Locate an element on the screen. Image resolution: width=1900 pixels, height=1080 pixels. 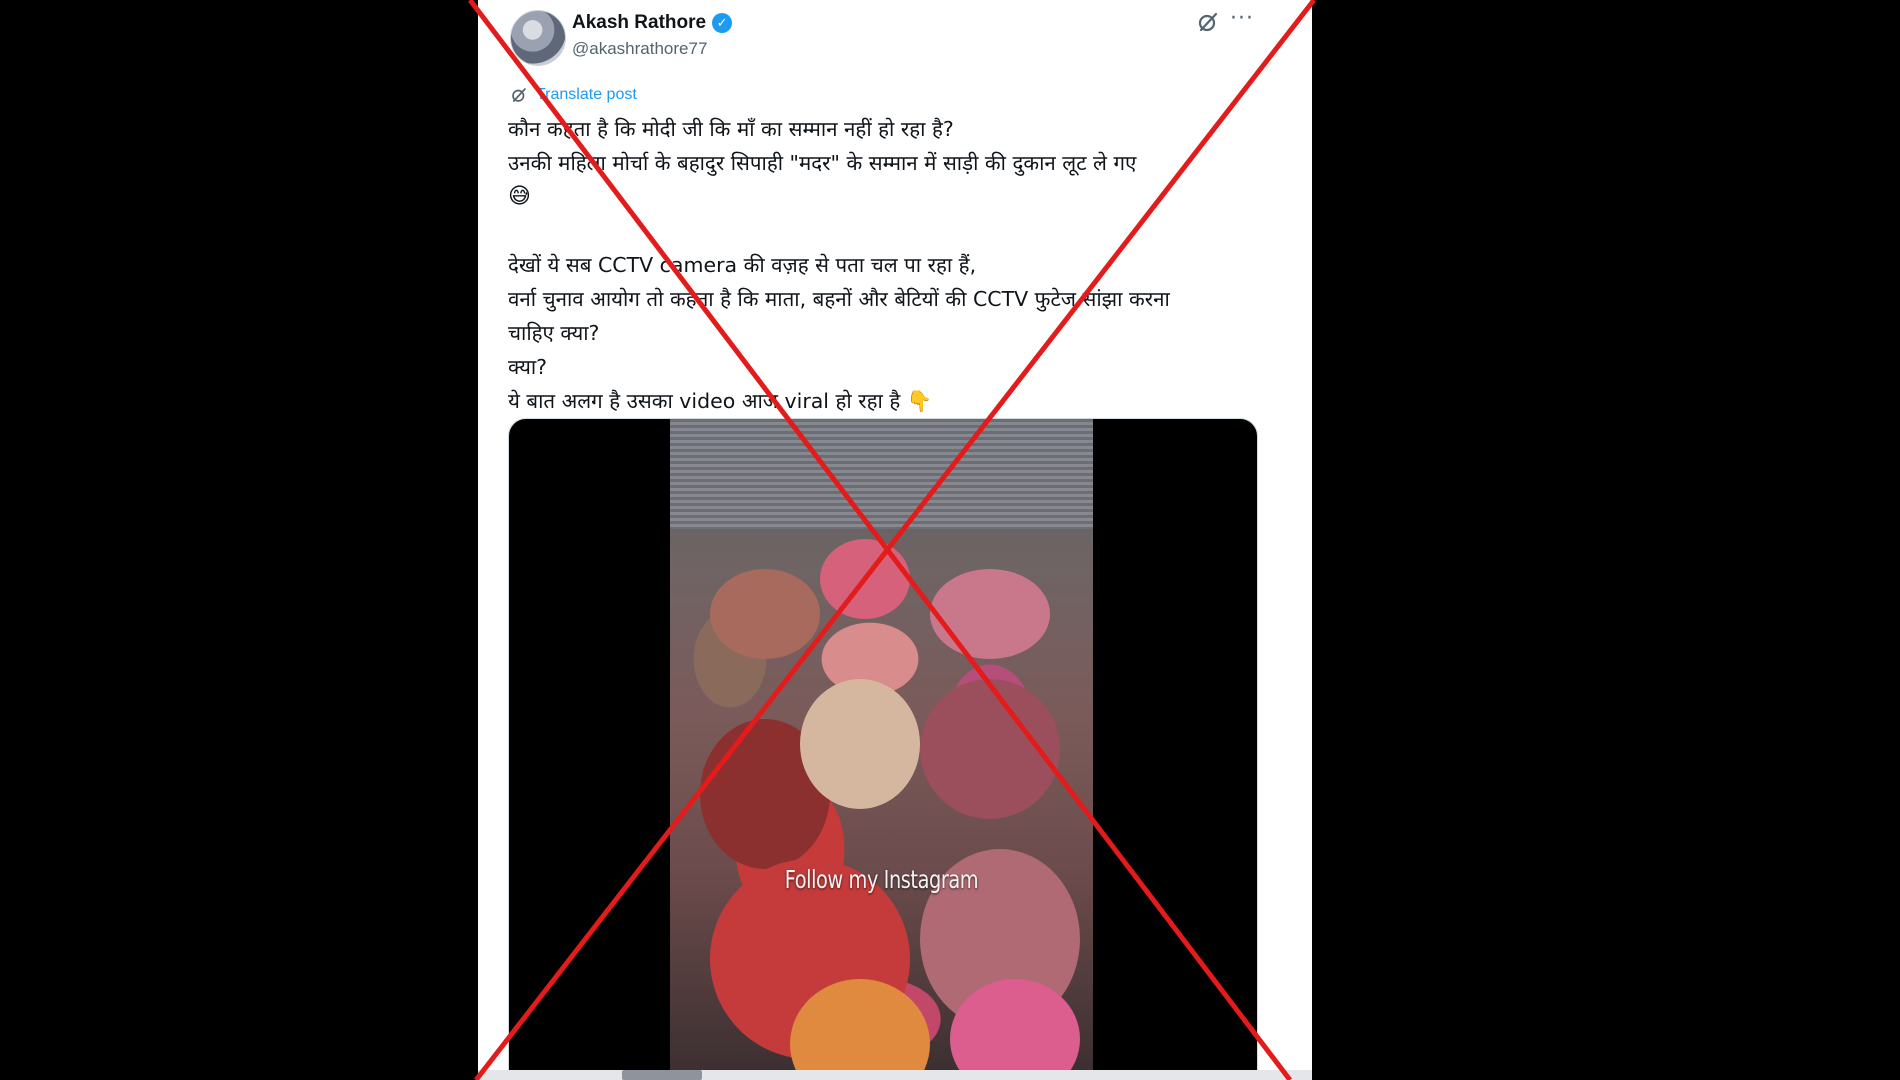
video-watermark: Follow my Instagram is located at coordinates (881, 879).